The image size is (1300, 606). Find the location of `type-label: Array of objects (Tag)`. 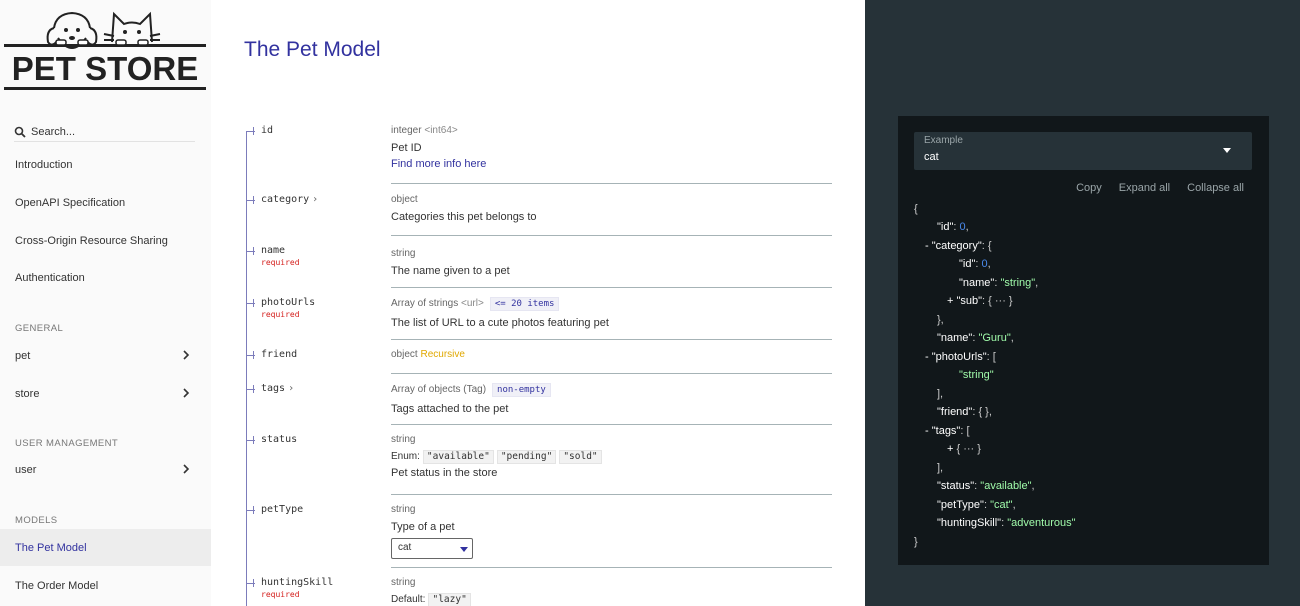

type-label: Array of objects (Tag) is located at coordinates (439, 389).